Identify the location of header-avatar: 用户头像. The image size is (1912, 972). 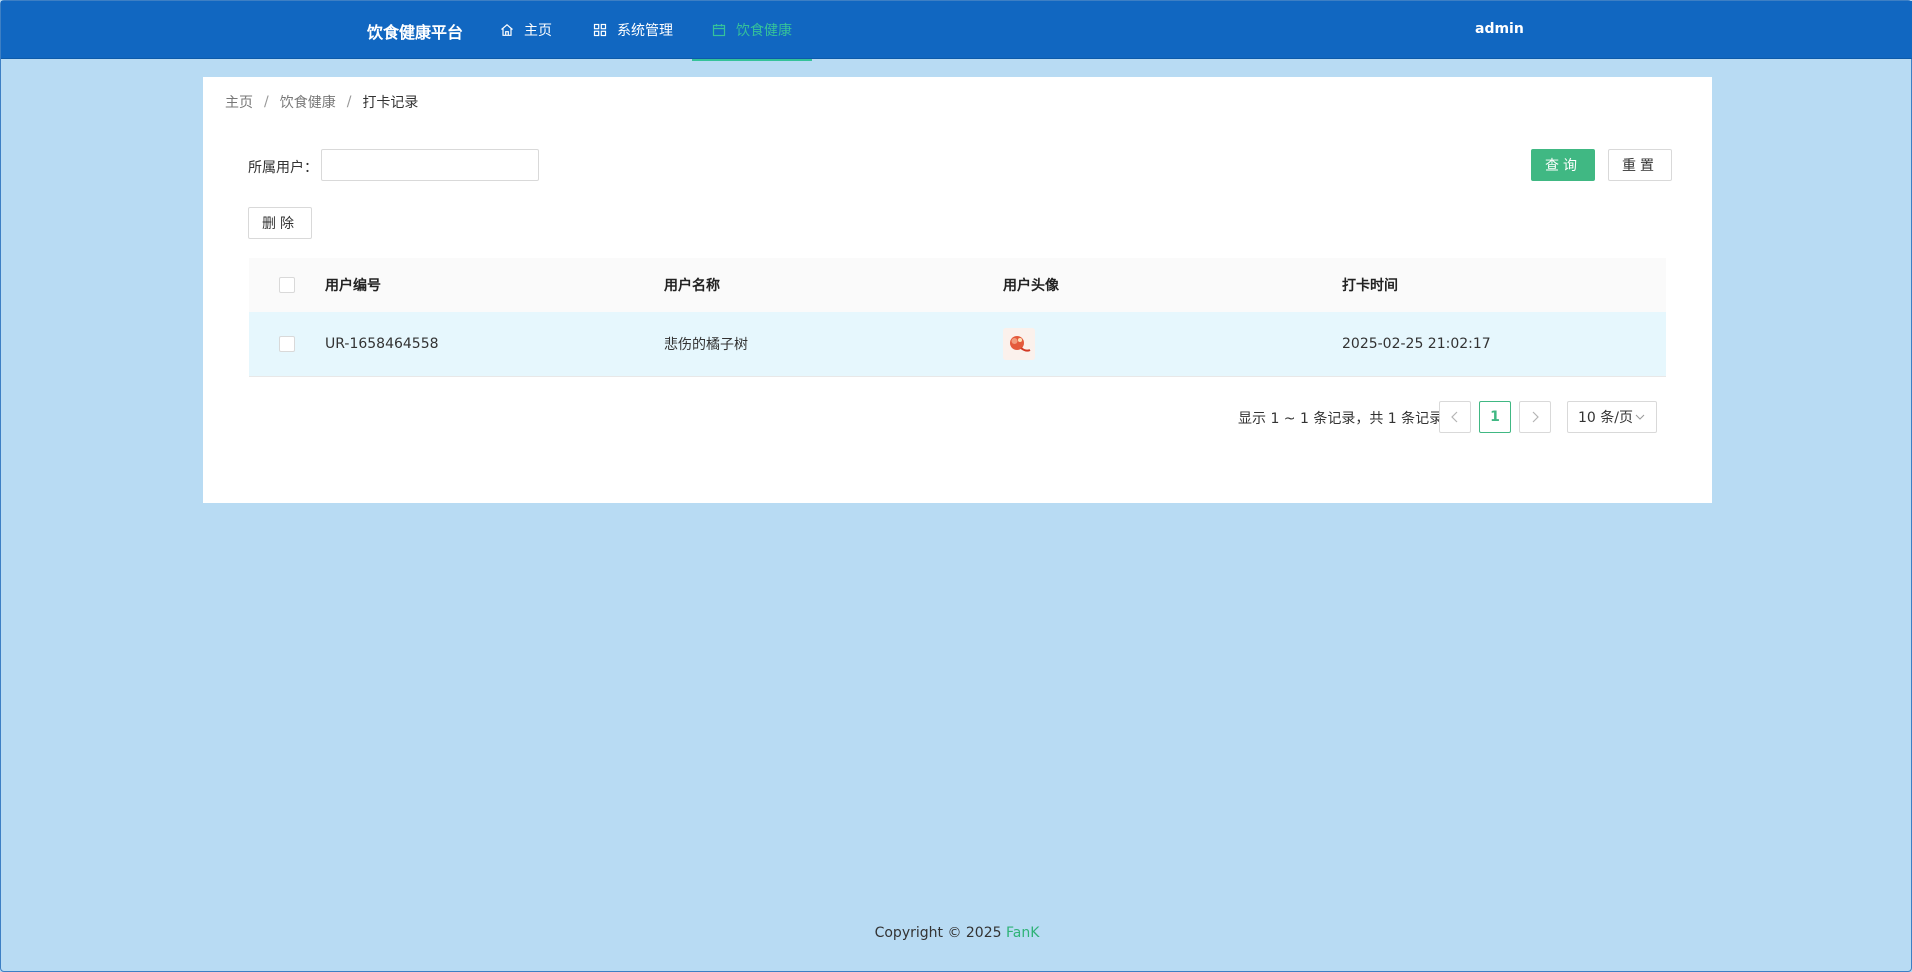
(1172, 285).